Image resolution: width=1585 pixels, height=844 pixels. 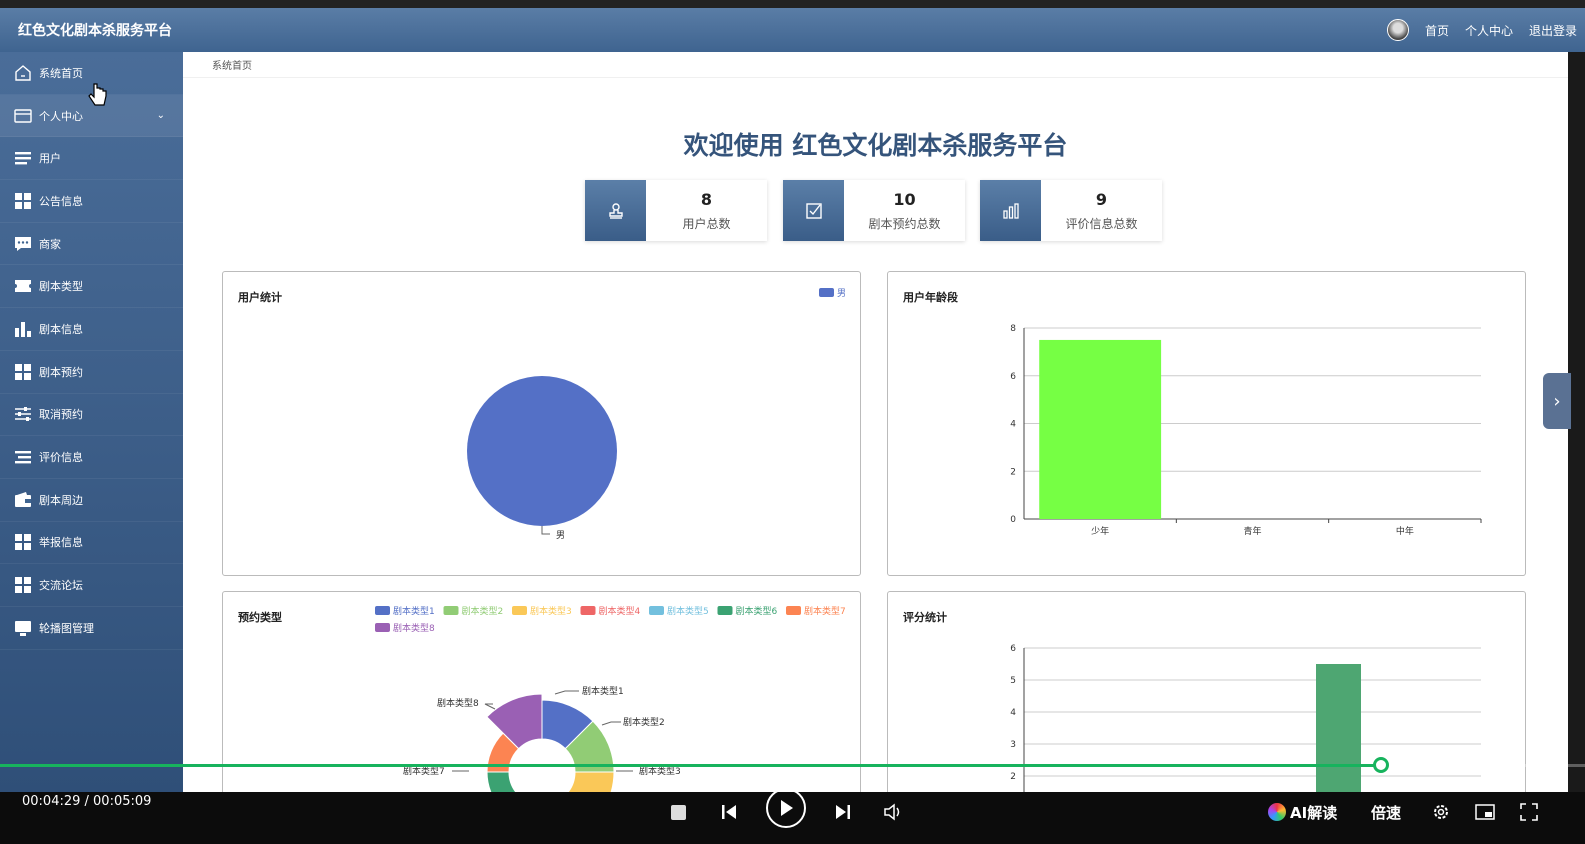 I want to click on play-button, so click(x=786, y=808).